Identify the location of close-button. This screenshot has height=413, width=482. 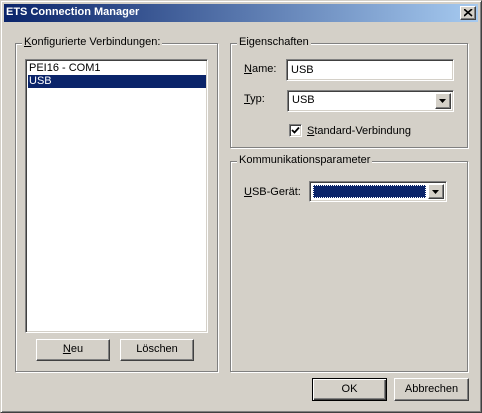
(468, 13).